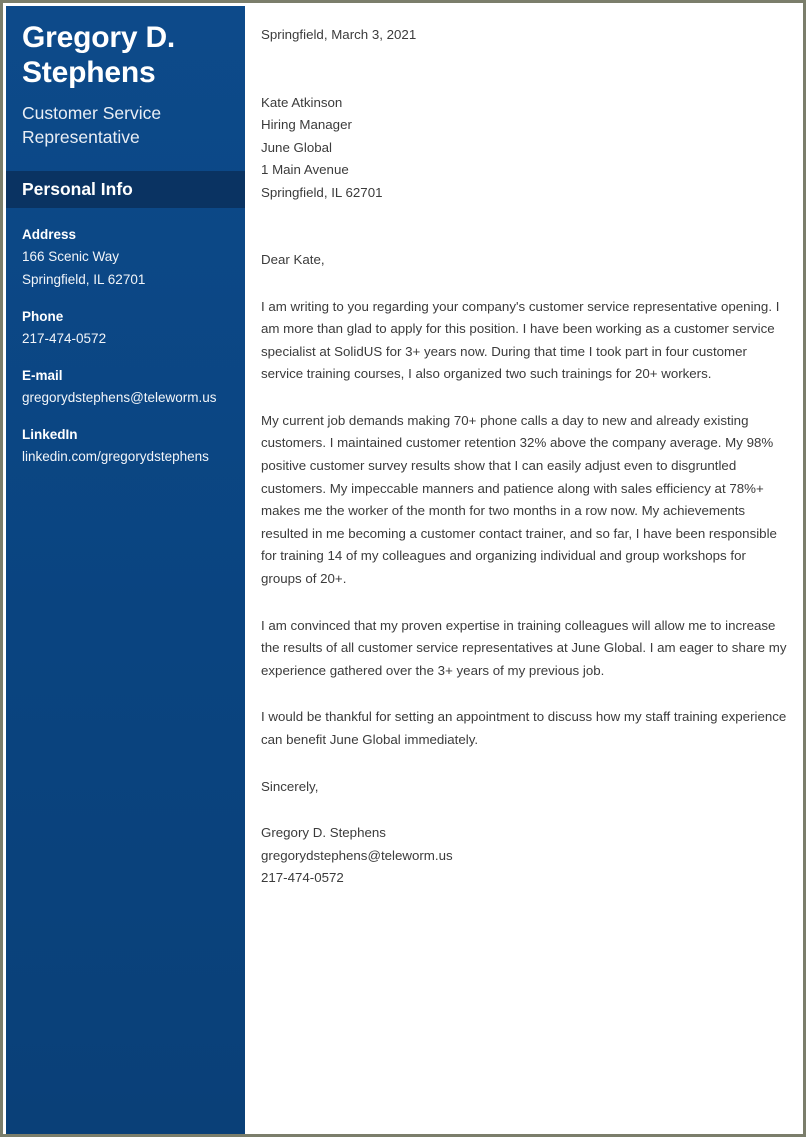 This screenshot has width=806, height=1137. What do you see at coordinates (293, 259) in the screenshot?
I see `letter-salutation: Dear Kate,` at bounding box center [293, 259].